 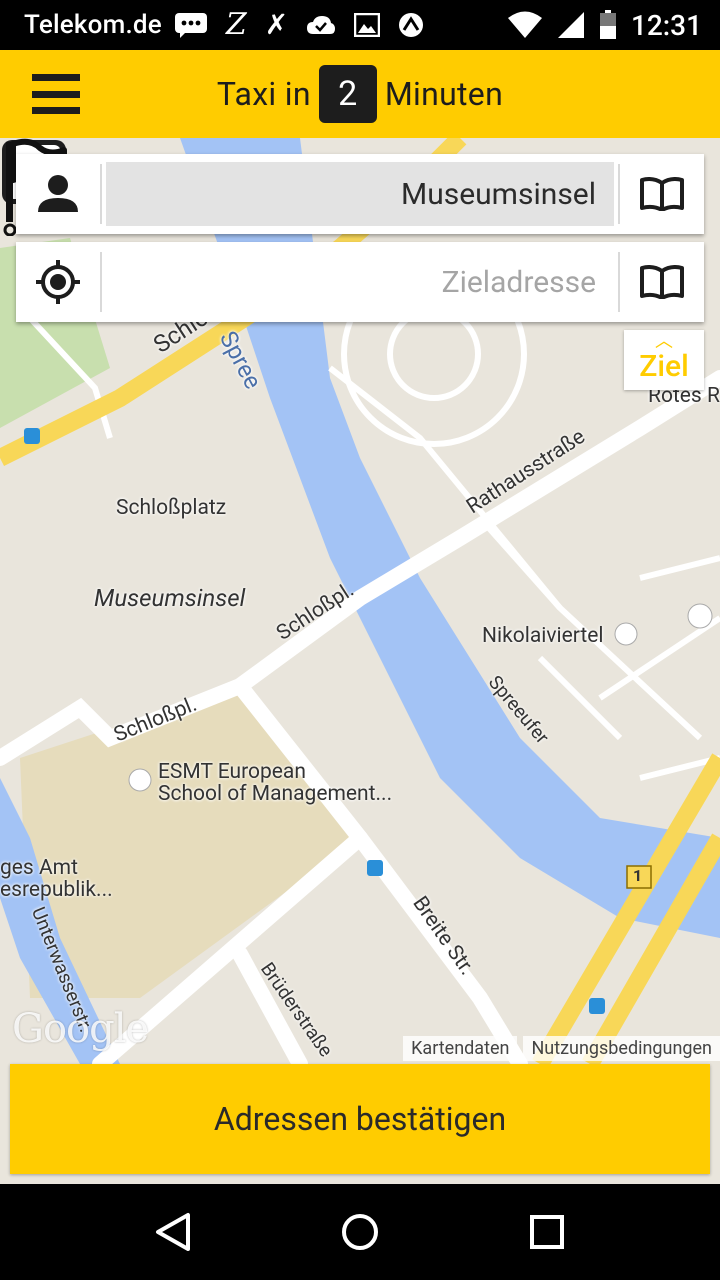 I want to click on ziel-button: ︿ Ziel, so click(x=664, y=360).